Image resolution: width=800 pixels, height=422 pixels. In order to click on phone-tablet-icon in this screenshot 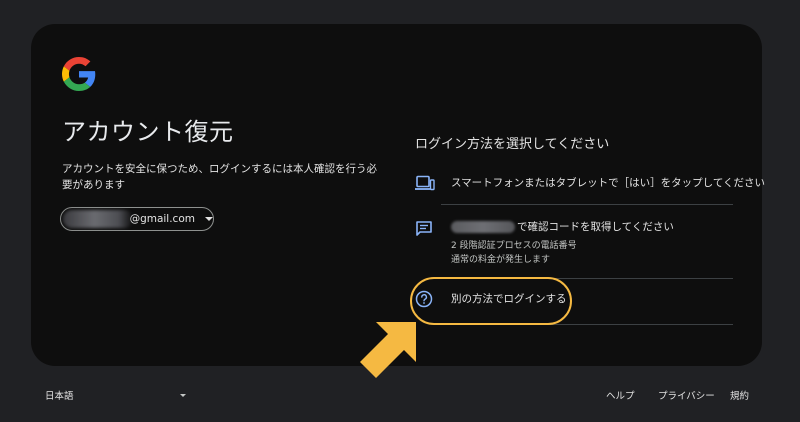, I will do `click(425, 183)`.